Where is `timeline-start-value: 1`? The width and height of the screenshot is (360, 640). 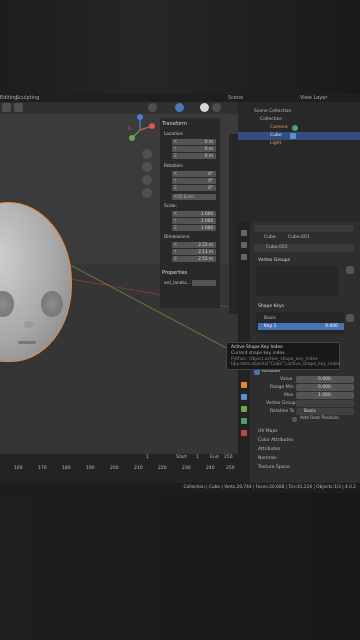 timeline-start-value: 1 is located at coordinates (197, 457).